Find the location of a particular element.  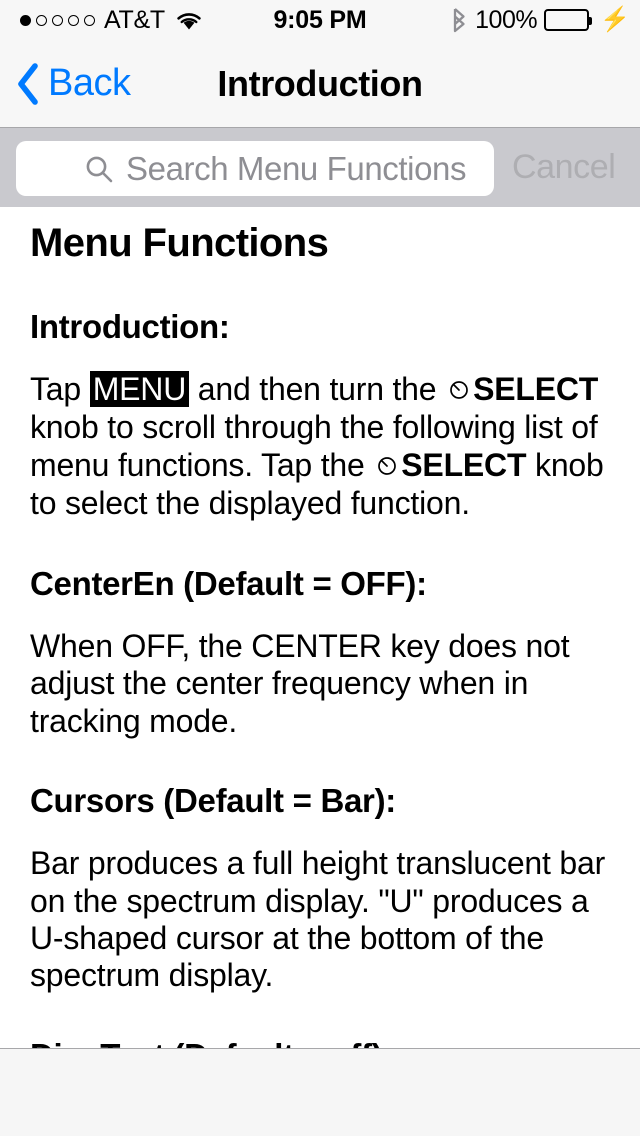

search-icon is located at coordinates (99, 169).